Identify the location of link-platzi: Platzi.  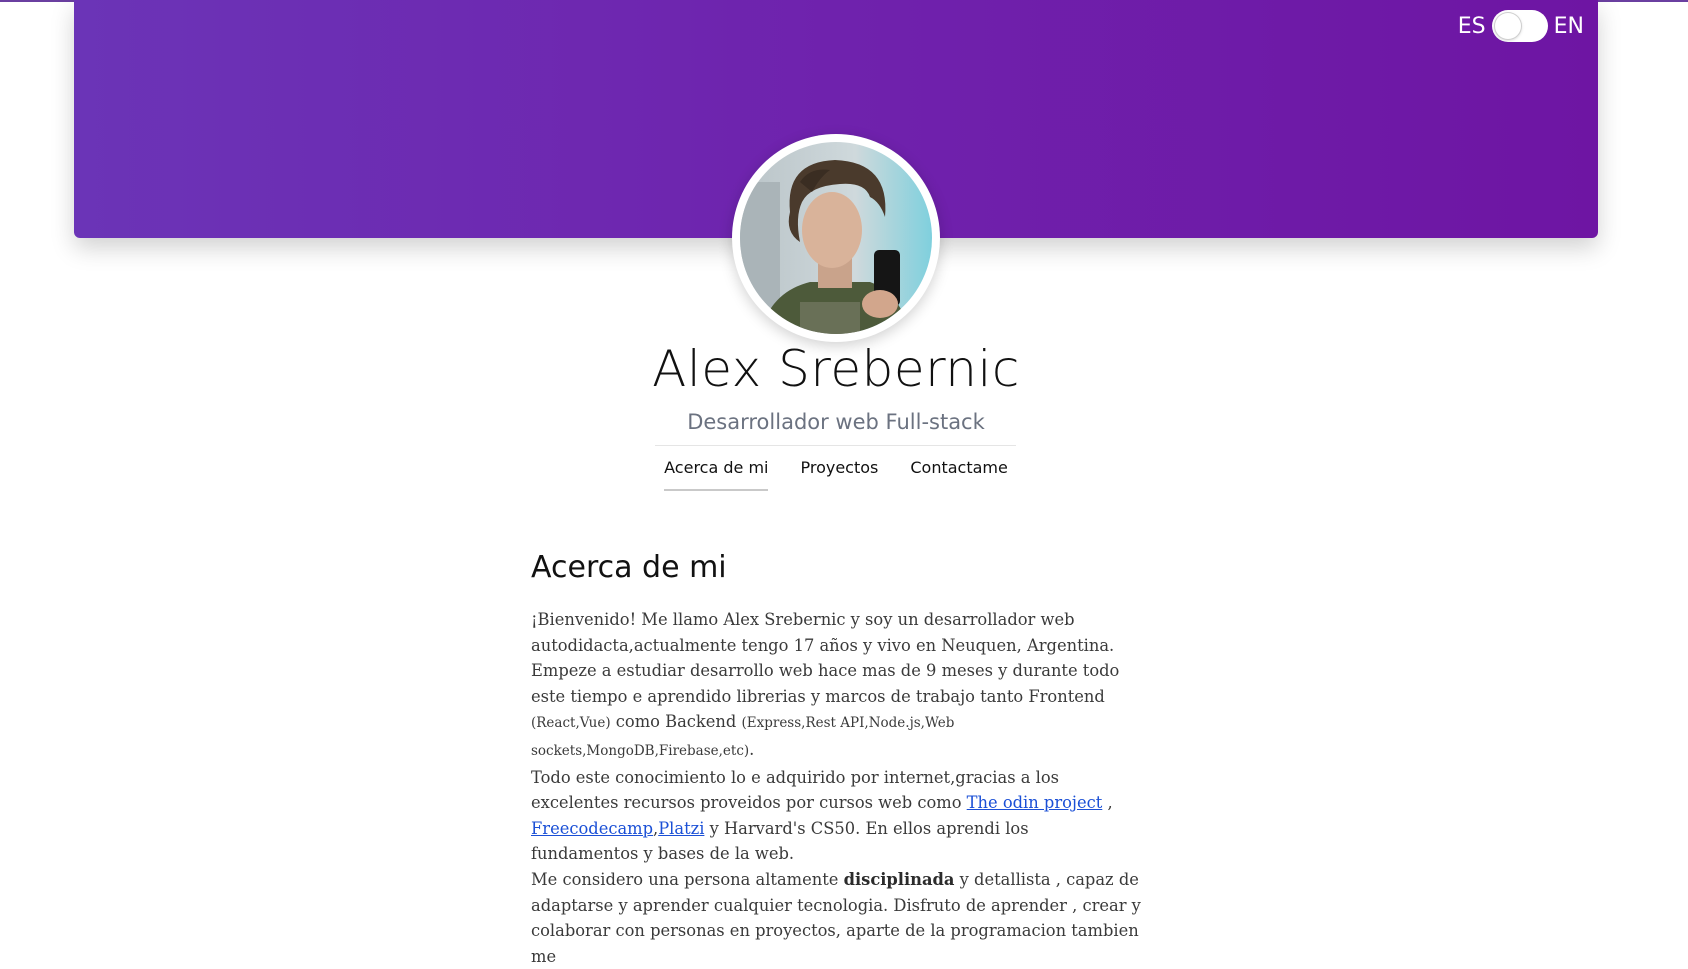
(681, 828).